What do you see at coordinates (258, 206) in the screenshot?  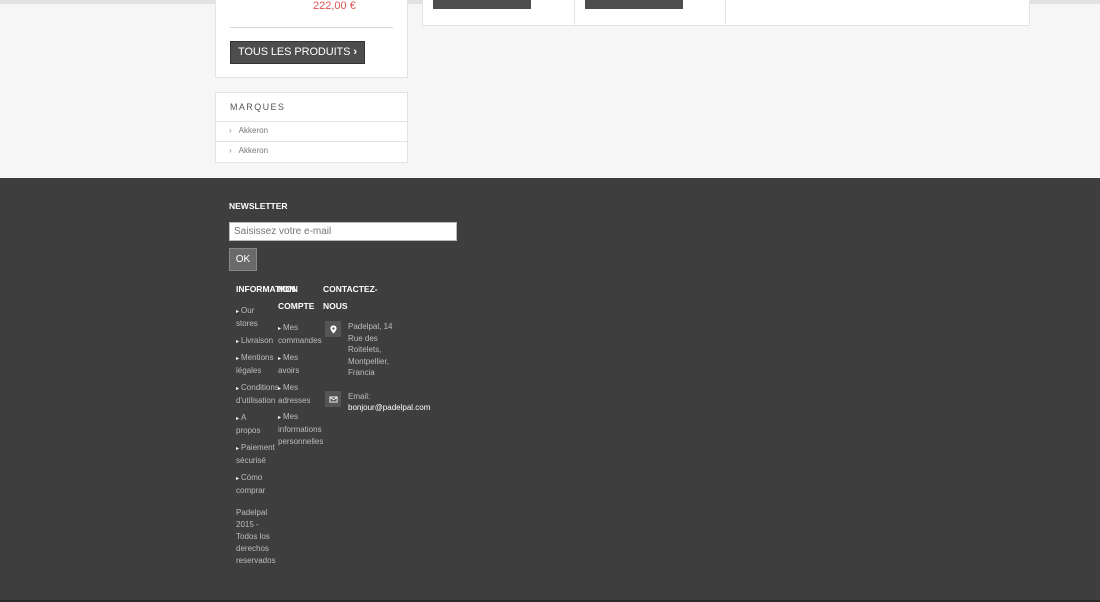 I see `newsletter-title: NEWSLETTER` at bounding box center [258, 206].